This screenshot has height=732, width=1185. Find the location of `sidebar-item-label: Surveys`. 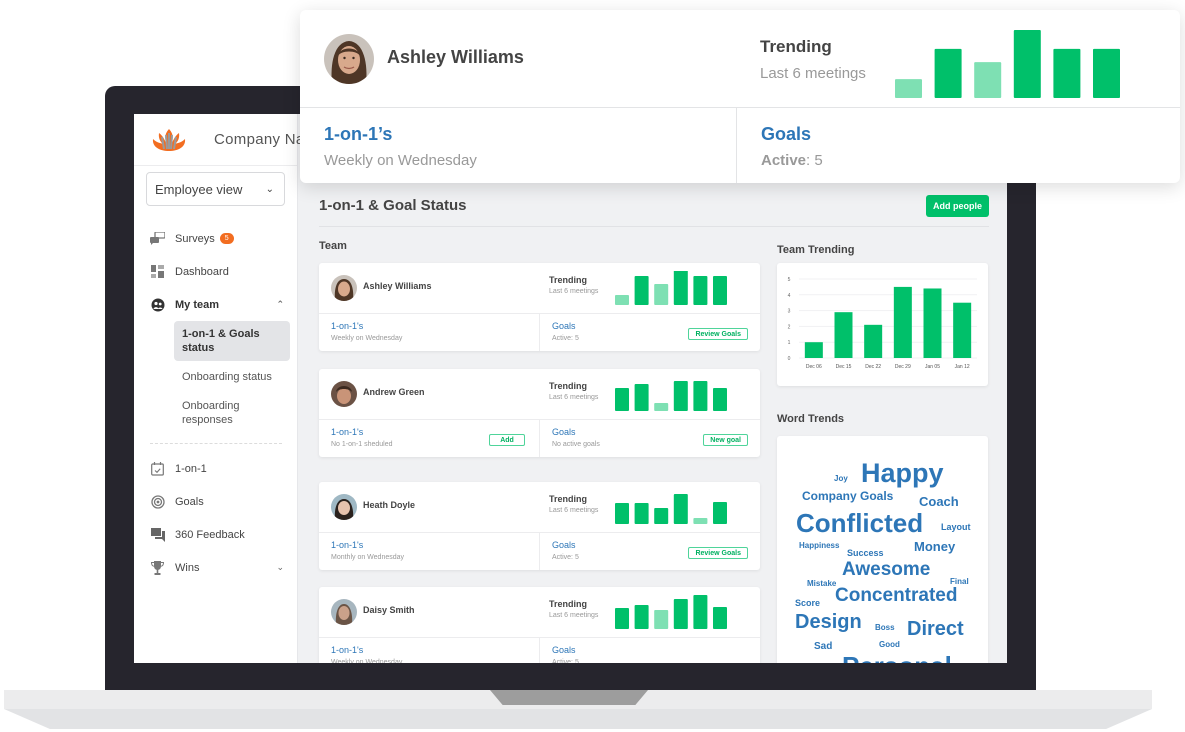

sidebar-item-label: Surveys is located at coordinates (195, 238).